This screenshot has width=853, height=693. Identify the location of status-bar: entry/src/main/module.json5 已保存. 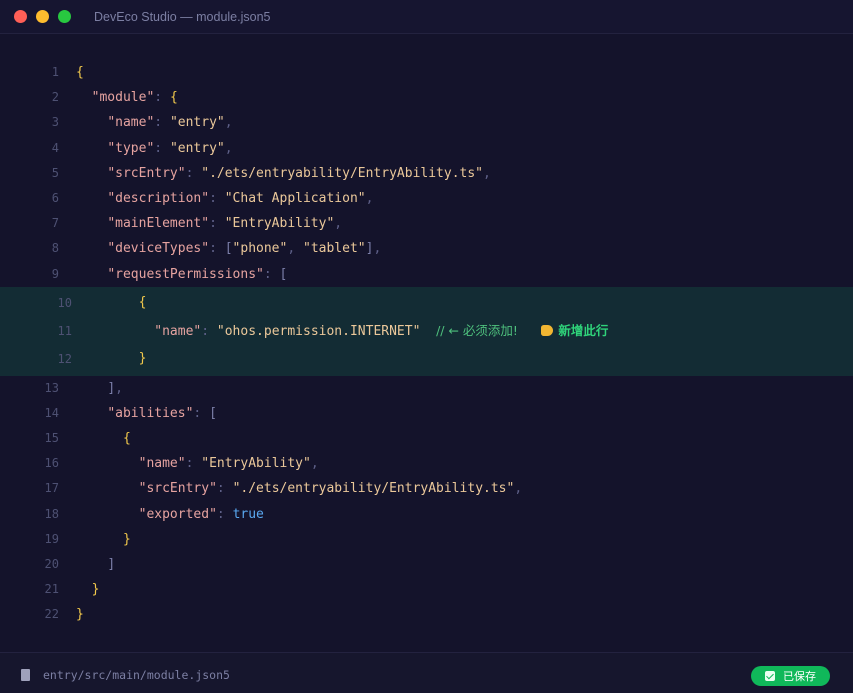
(426, 672).